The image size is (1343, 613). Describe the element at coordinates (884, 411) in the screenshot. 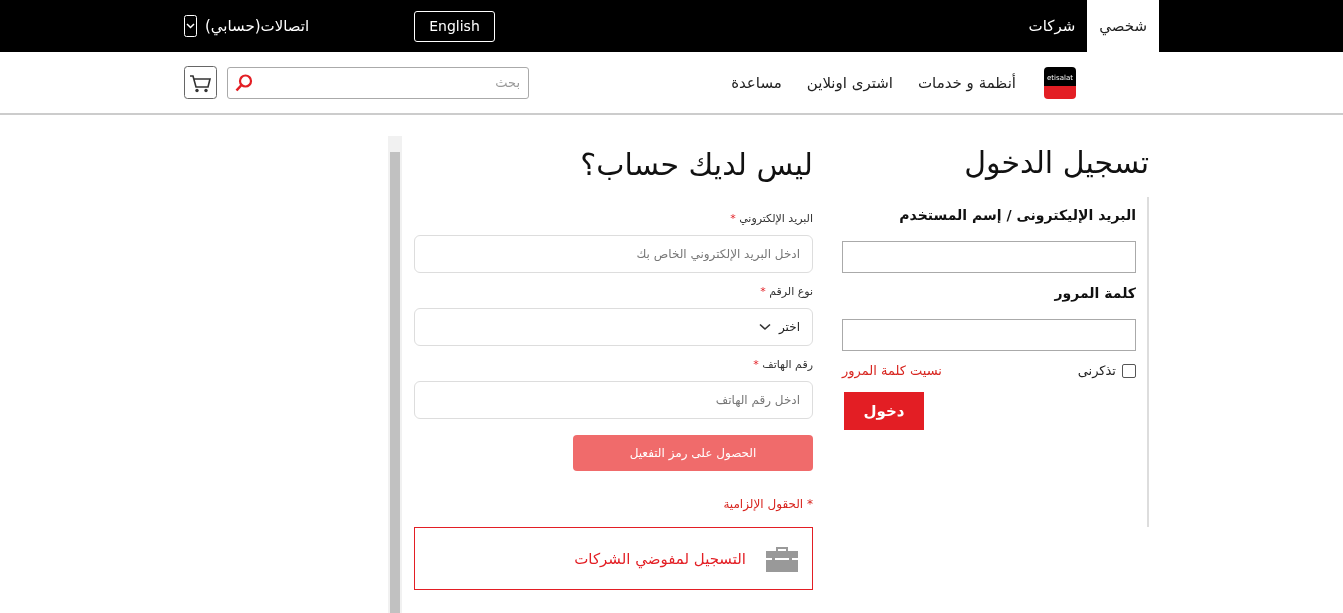

I see `login-button: دخول` at that location.